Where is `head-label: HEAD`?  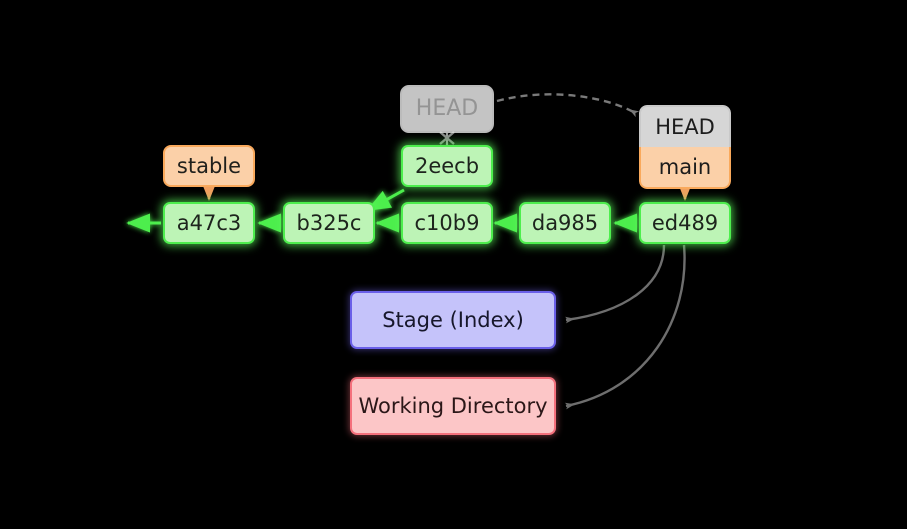 head-label: HEAD is located at coordinates (685, 126).